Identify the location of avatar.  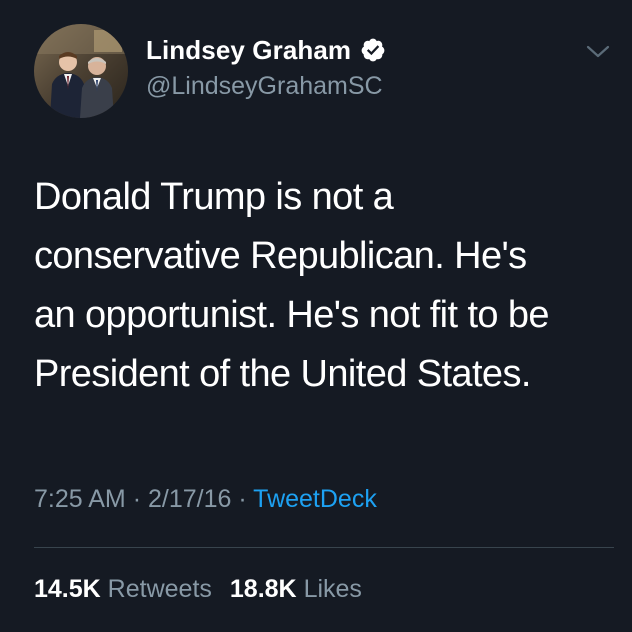
(81, 71).